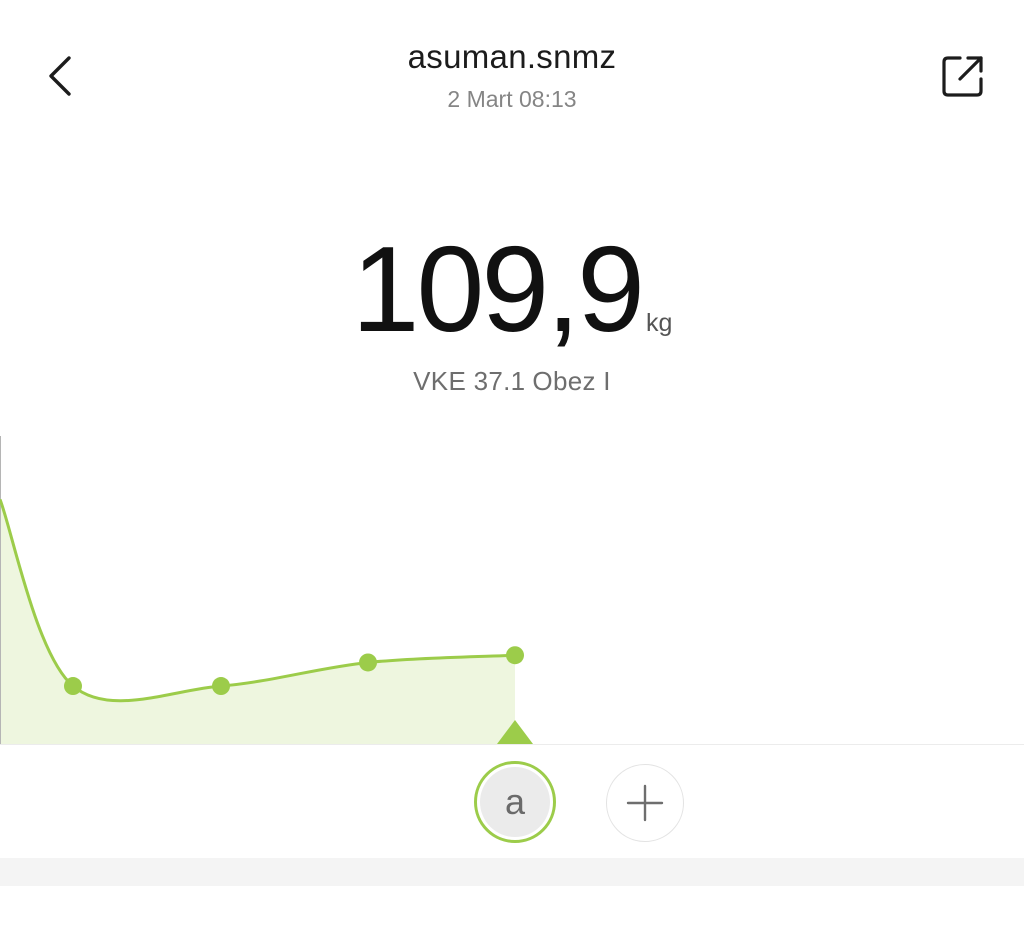  Describe the element at coordinates (512, 872) in the screenshot. I see `bottom-panel-divider` at that location.